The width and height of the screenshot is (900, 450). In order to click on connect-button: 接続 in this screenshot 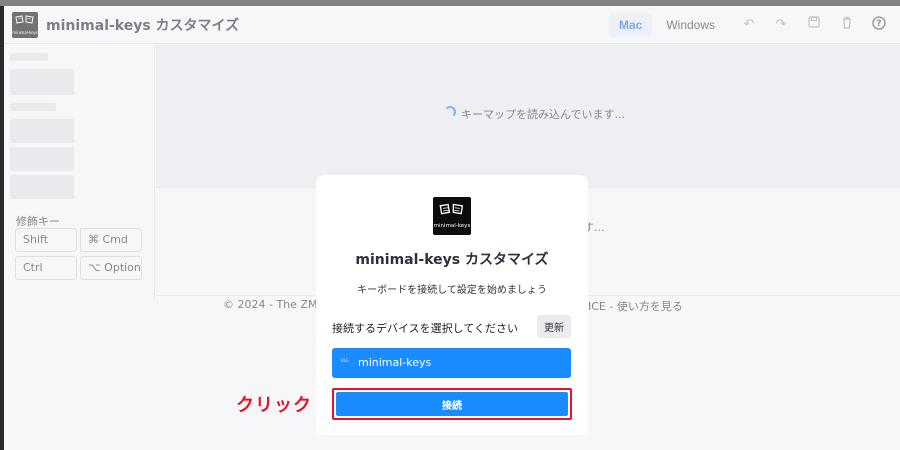, I will do `click(452, 404)`.